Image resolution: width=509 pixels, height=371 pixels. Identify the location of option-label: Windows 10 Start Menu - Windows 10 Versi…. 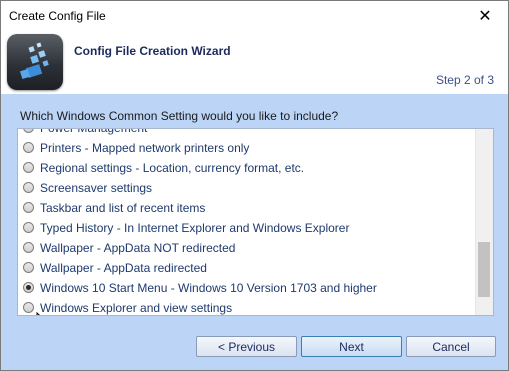
(208, 288).